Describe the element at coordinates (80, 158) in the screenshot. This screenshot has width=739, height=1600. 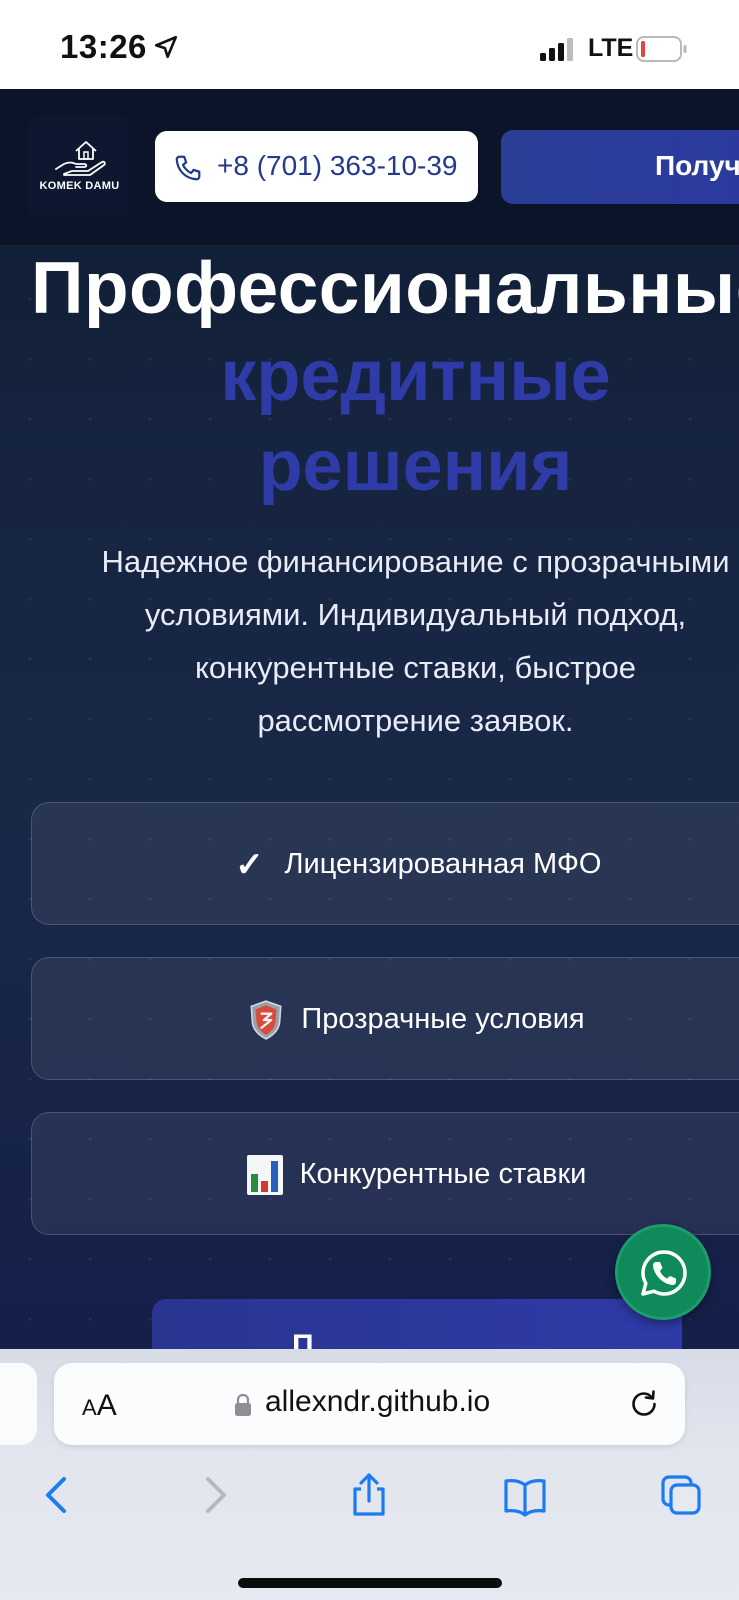
I see `house-hand-logo-icon` at that location.